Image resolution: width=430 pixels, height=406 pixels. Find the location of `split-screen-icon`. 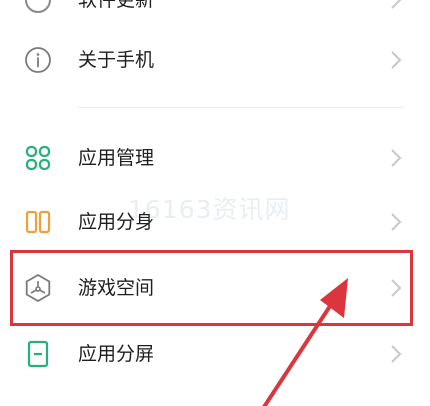

split-screen-icon is located at coordinates (38, 354).